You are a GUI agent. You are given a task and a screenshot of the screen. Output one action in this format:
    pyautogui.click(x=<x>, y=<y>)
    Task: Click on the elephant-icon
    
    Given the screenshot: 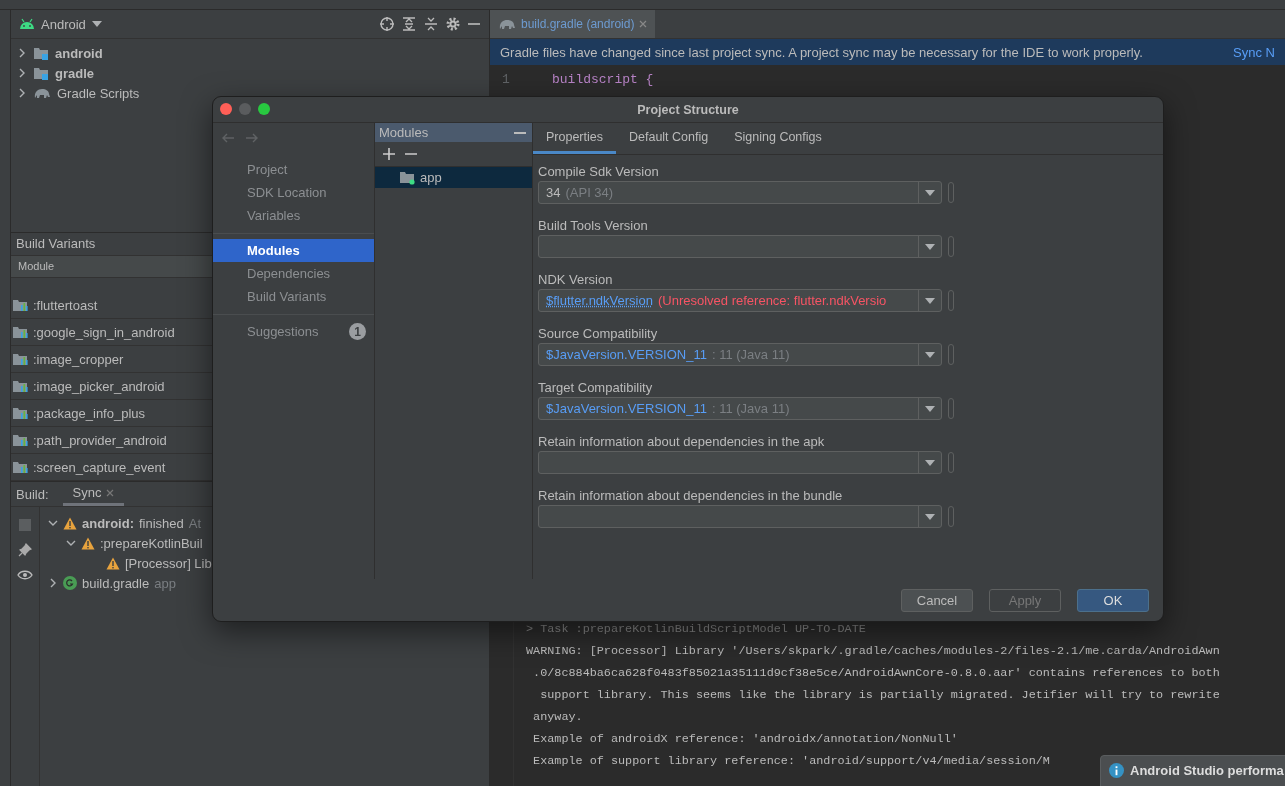 What is the action you would take?
    pyautogui.click(x=42, y=93)
    